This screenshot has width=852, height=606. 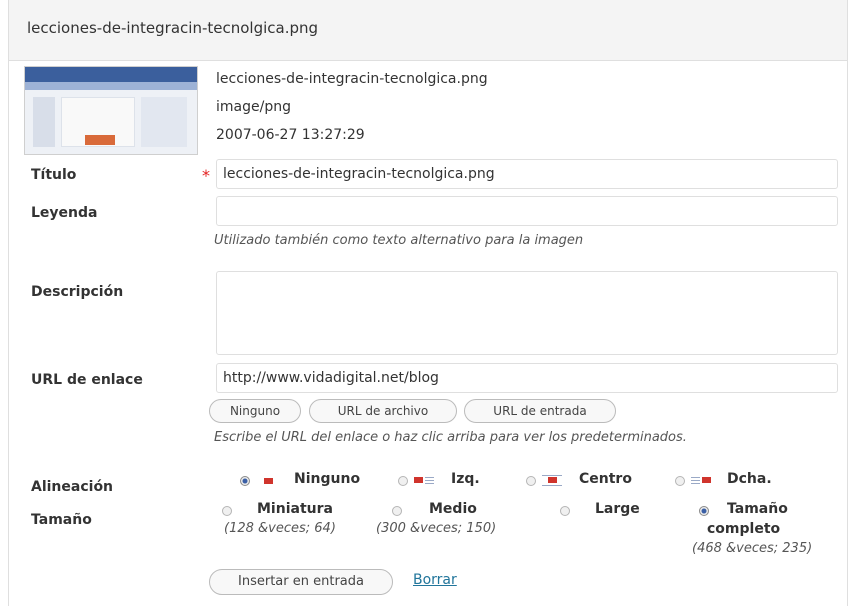 What do you see at coordinates (87, 380) in the screenshot?
I see `link-url-label: URL de enlace` at bounding box center [87, 380].